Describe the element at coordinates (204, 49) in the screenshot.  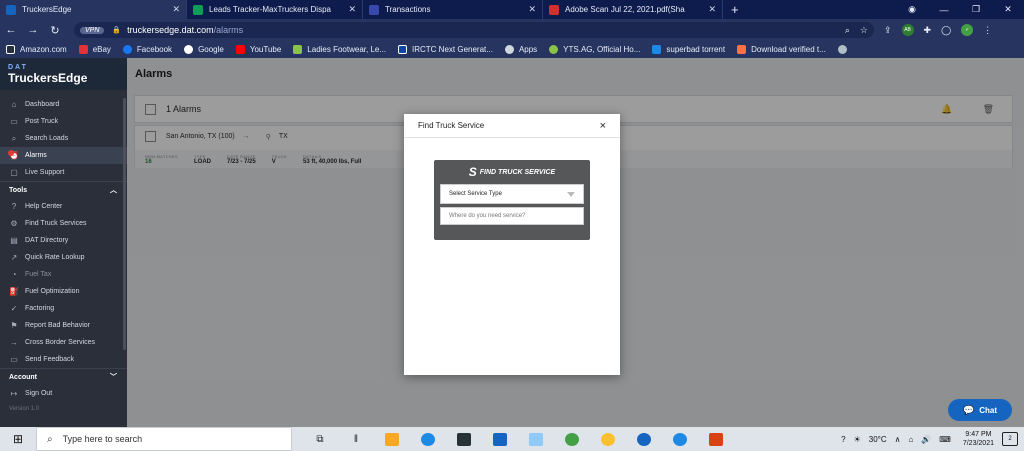
I see `bookmark-google: Google` at that location.